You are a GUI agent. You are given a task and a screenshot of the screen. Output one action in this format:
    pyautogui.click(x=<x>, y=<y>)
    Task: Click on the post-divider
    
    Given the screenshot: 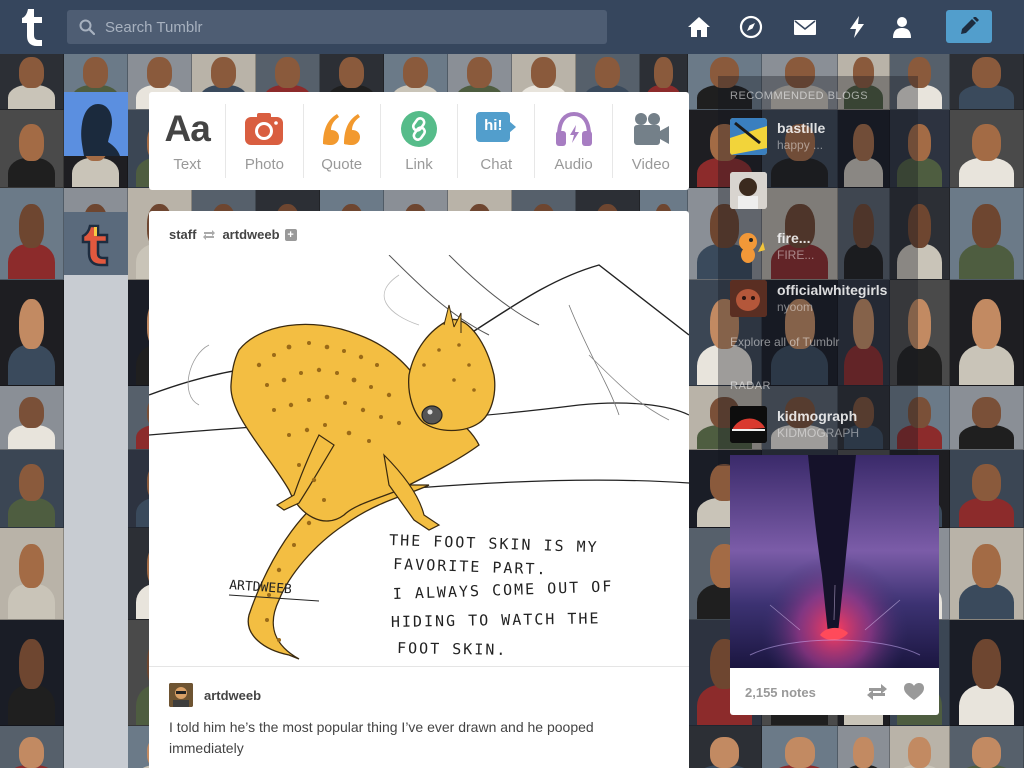 What is the action you would take?
    pyautogui.click(x=419, y=666)
    